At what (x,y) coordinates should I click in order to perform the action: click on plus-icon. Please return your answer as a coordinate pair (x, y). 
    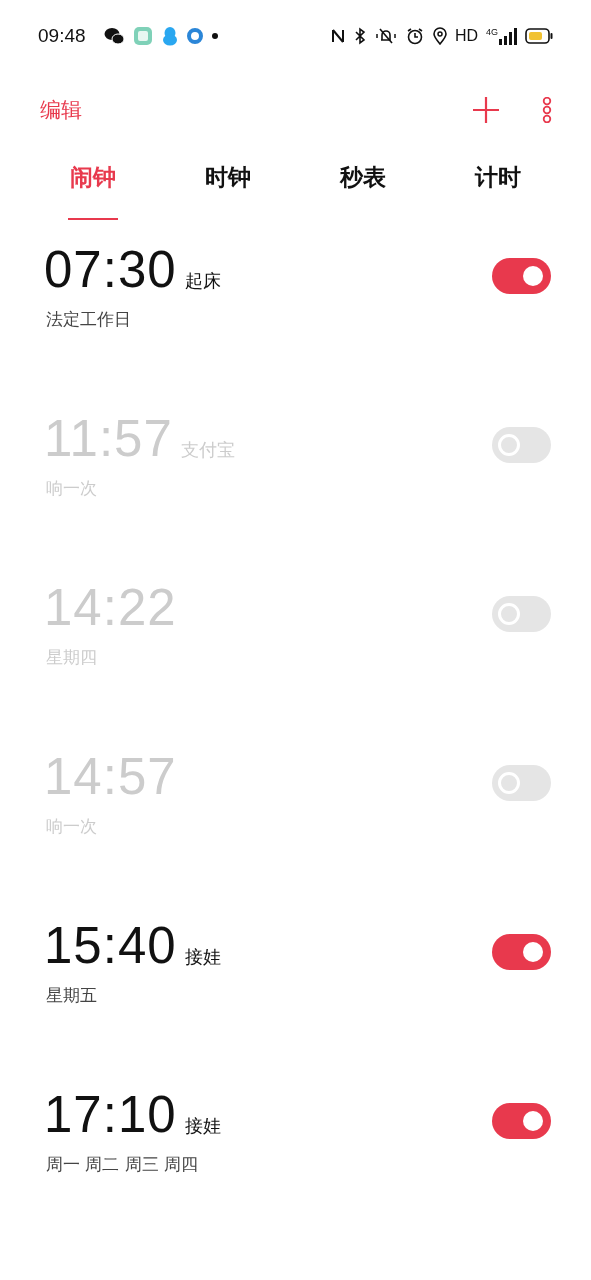
    Looking at the image, I should click on (486, 110).